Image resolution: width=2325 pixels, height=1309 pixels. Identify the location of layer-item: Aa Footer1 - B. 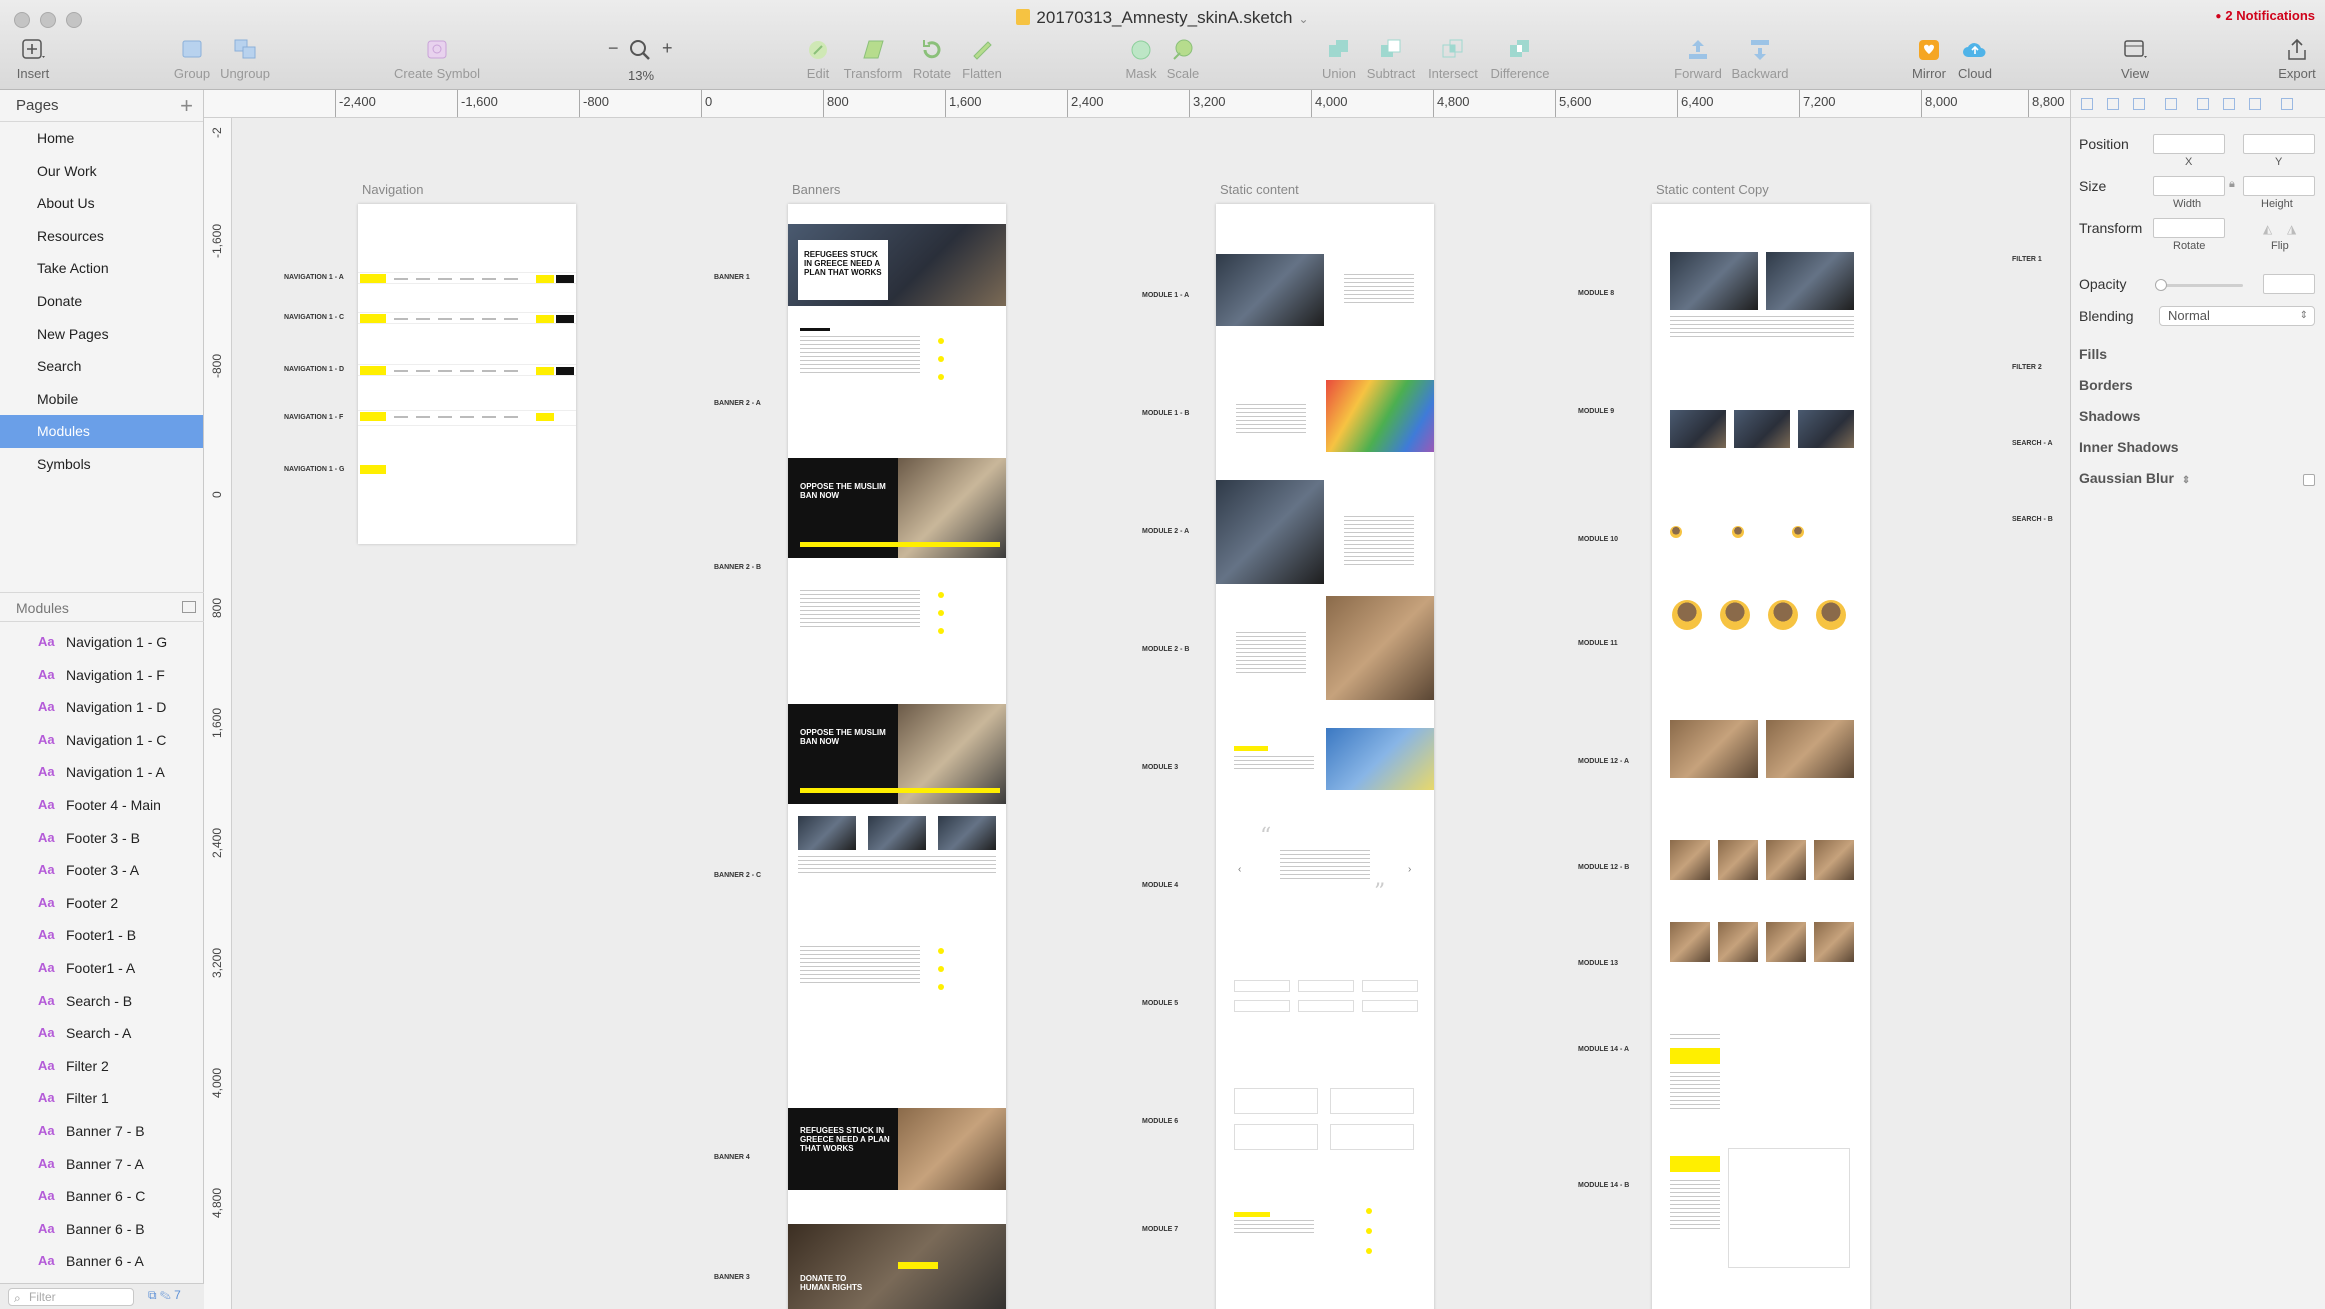
(102, 935).